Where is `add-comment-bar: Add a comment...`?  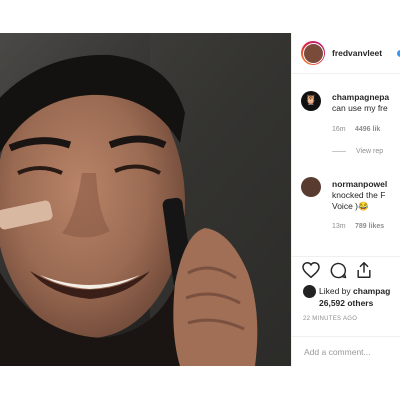
add-comment-bar: Add a comment... is located at coordinates (346, 351).